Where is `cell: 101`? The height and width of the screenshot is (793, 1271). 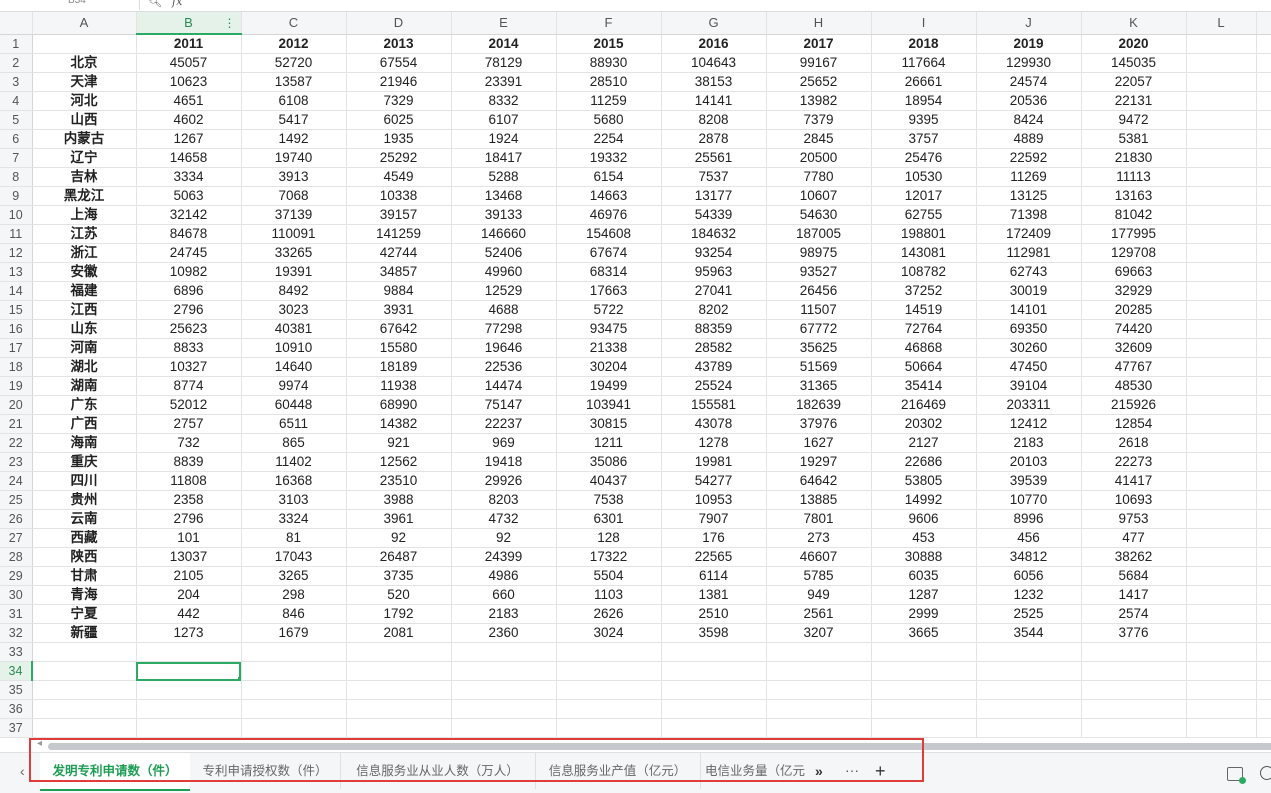 cell: 101 is located at coordinates (189, 538).